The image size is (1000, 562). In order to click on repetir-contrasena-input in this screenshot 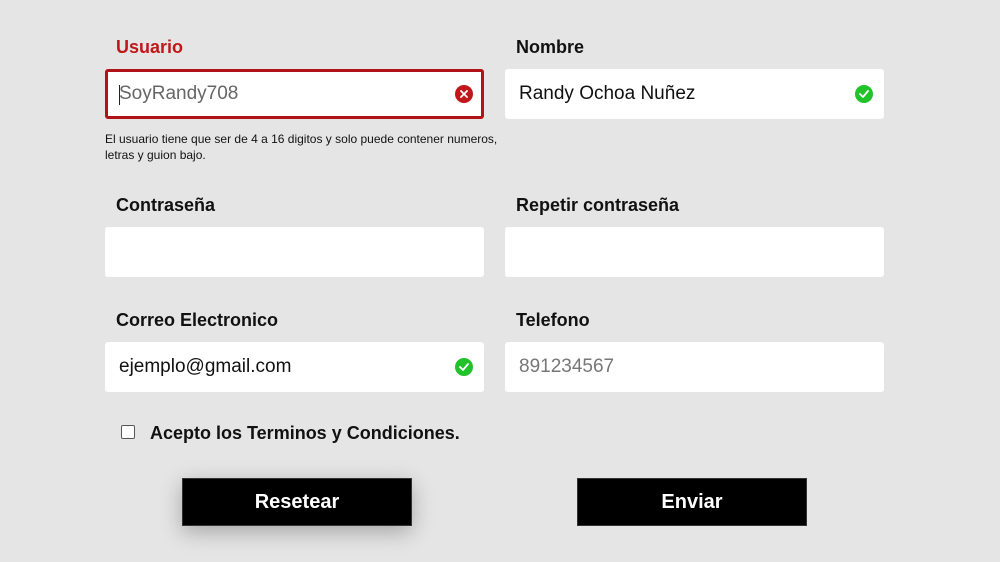, I will do `click(694, 252)`.